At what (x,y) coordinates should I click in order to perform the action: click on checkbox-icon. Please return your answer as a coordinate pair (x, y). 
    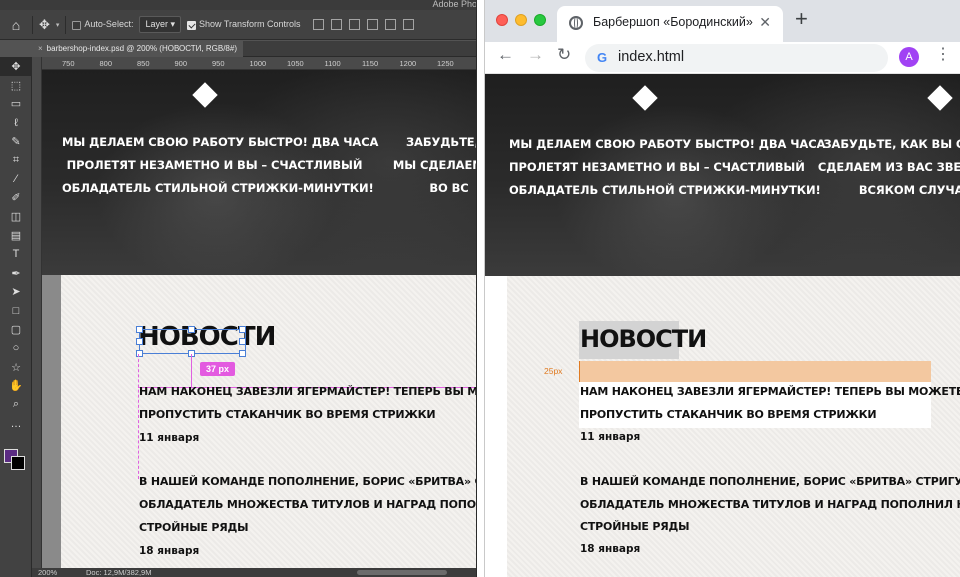
    Looking at the image, I should click on (77, 25).